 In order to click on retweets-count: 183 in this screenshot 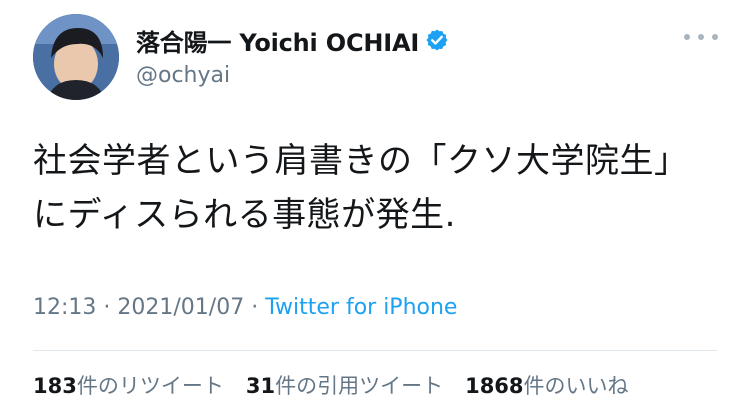, I will do `click(55, 386)`.